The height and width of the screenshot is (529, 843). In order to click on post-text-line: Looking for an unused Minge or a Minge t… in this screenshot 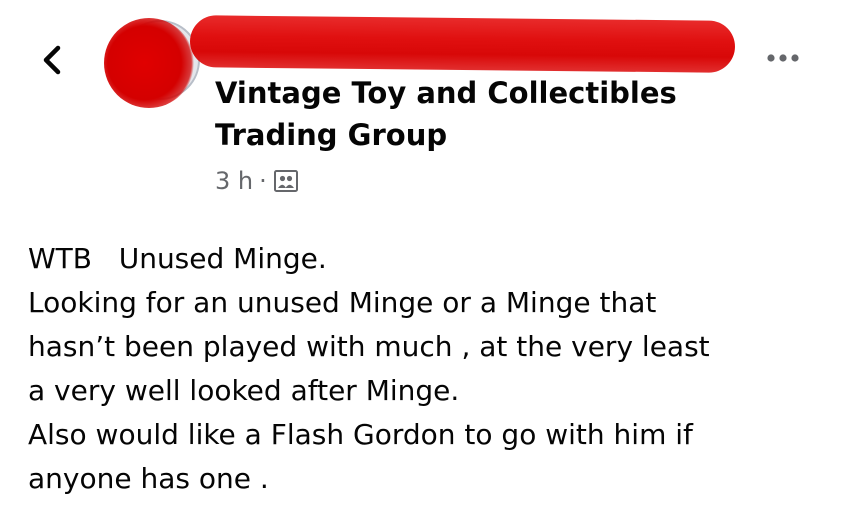, I will do `click(342, 302)`.